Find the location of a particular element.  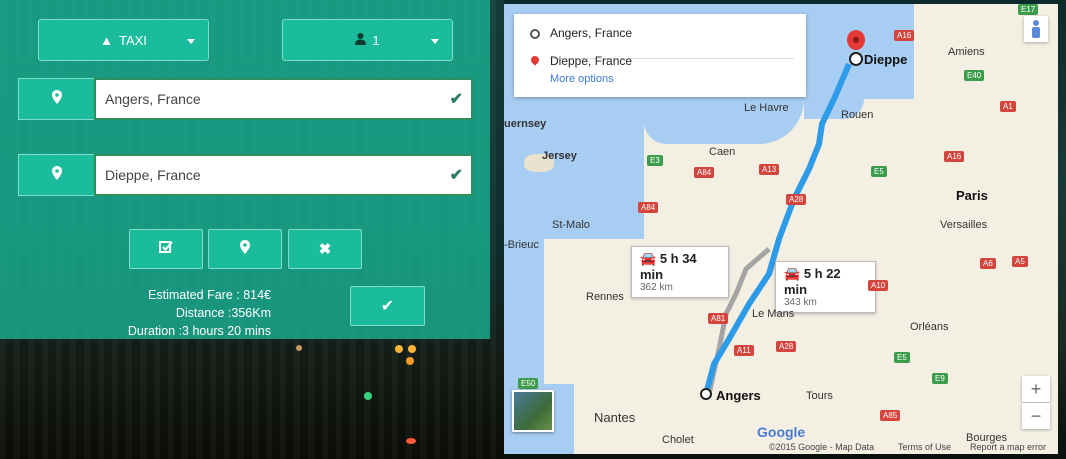

road-e50: E50 is located at coordinates (528, 383).